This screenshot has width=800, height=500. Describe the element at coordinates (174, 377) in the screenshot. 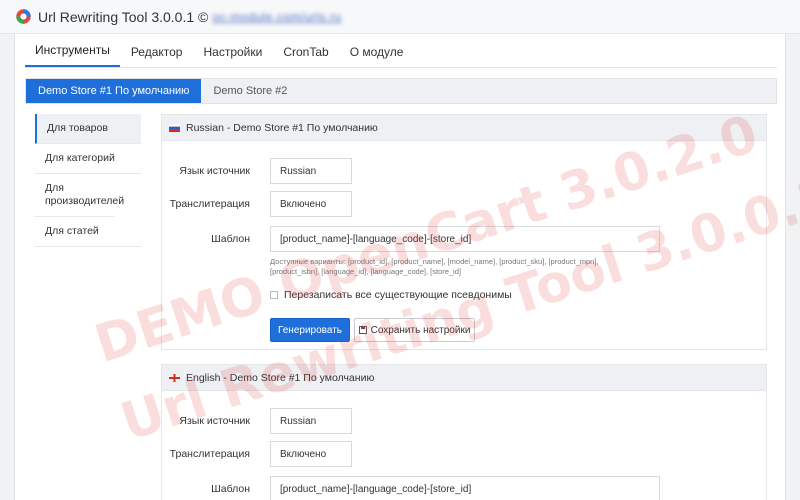

I see `en-flag-icon` at that location.